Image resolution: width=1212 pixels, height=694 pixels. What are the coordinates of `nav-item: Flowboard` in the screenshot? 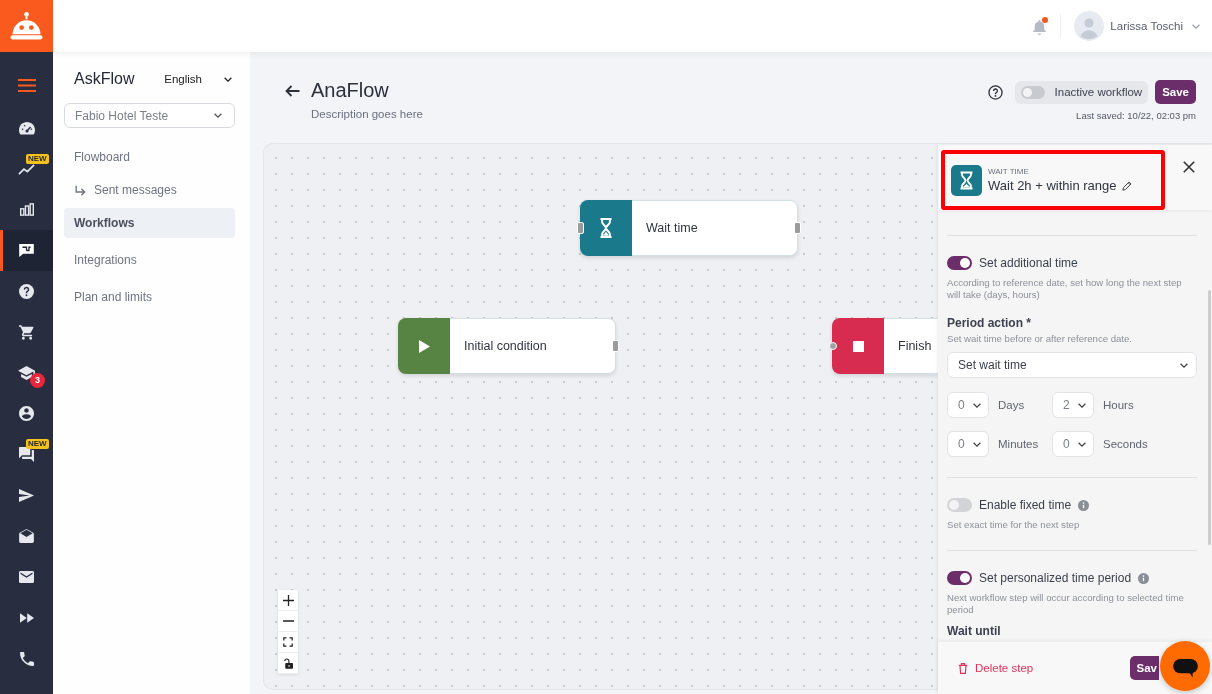 It's located at (149, 157).